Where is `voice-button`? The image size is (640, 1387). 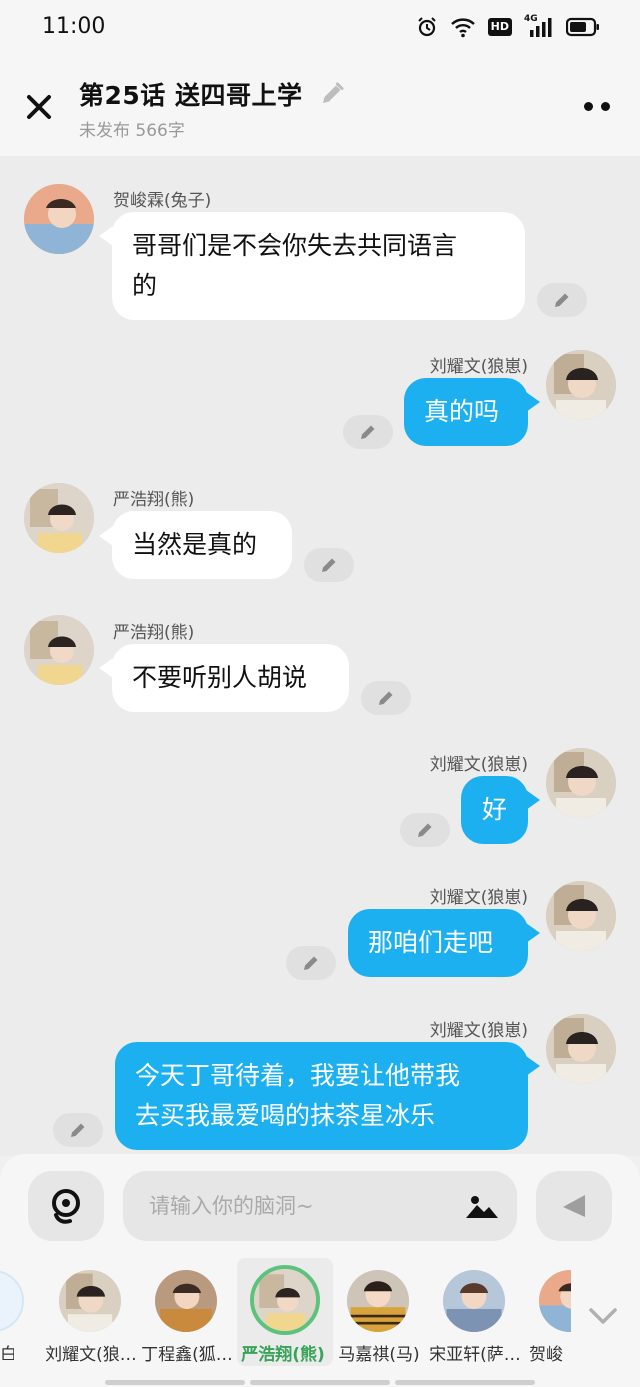 voice-button is located at coordinates (66, 1206).